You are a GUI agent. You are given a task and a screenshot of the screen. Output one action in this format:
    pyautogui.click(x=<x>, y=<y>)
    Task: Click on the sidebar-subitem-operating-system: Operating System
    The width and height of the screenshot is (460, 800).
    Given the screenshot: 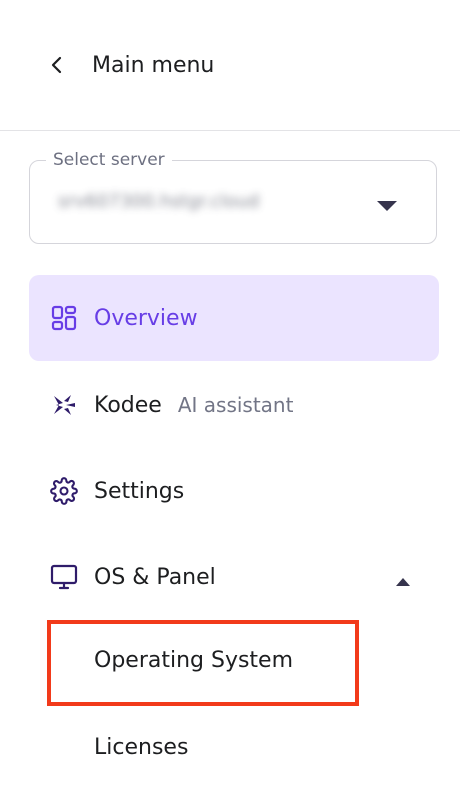 What is the action you would take?
    pyautogui.click(x=193, y=660)
    